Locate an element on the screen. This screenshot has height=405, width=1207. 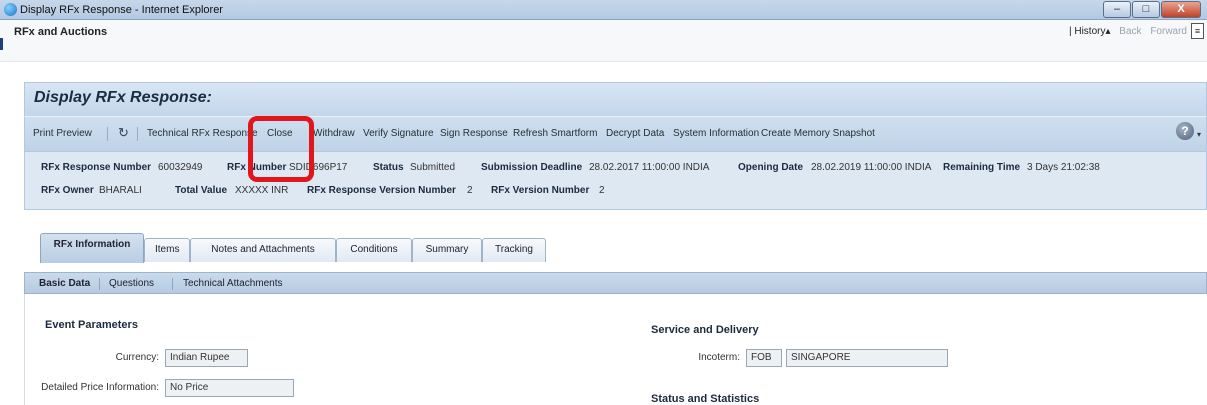
status-label: Status is located at coordinates (388, 167).